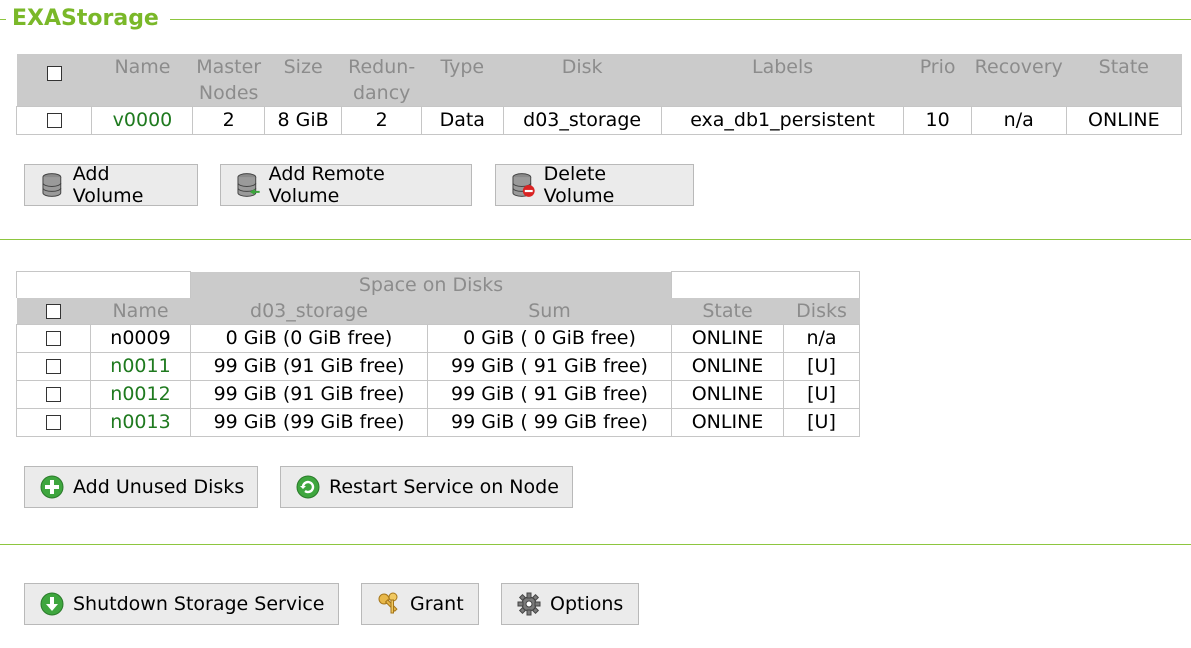 The height and width of the screenshot is (648, 1191). What do you see at coordinates (1124, 80) in the screenshot?
I see `col-header-state: State` at bounding box center [1124, 80].